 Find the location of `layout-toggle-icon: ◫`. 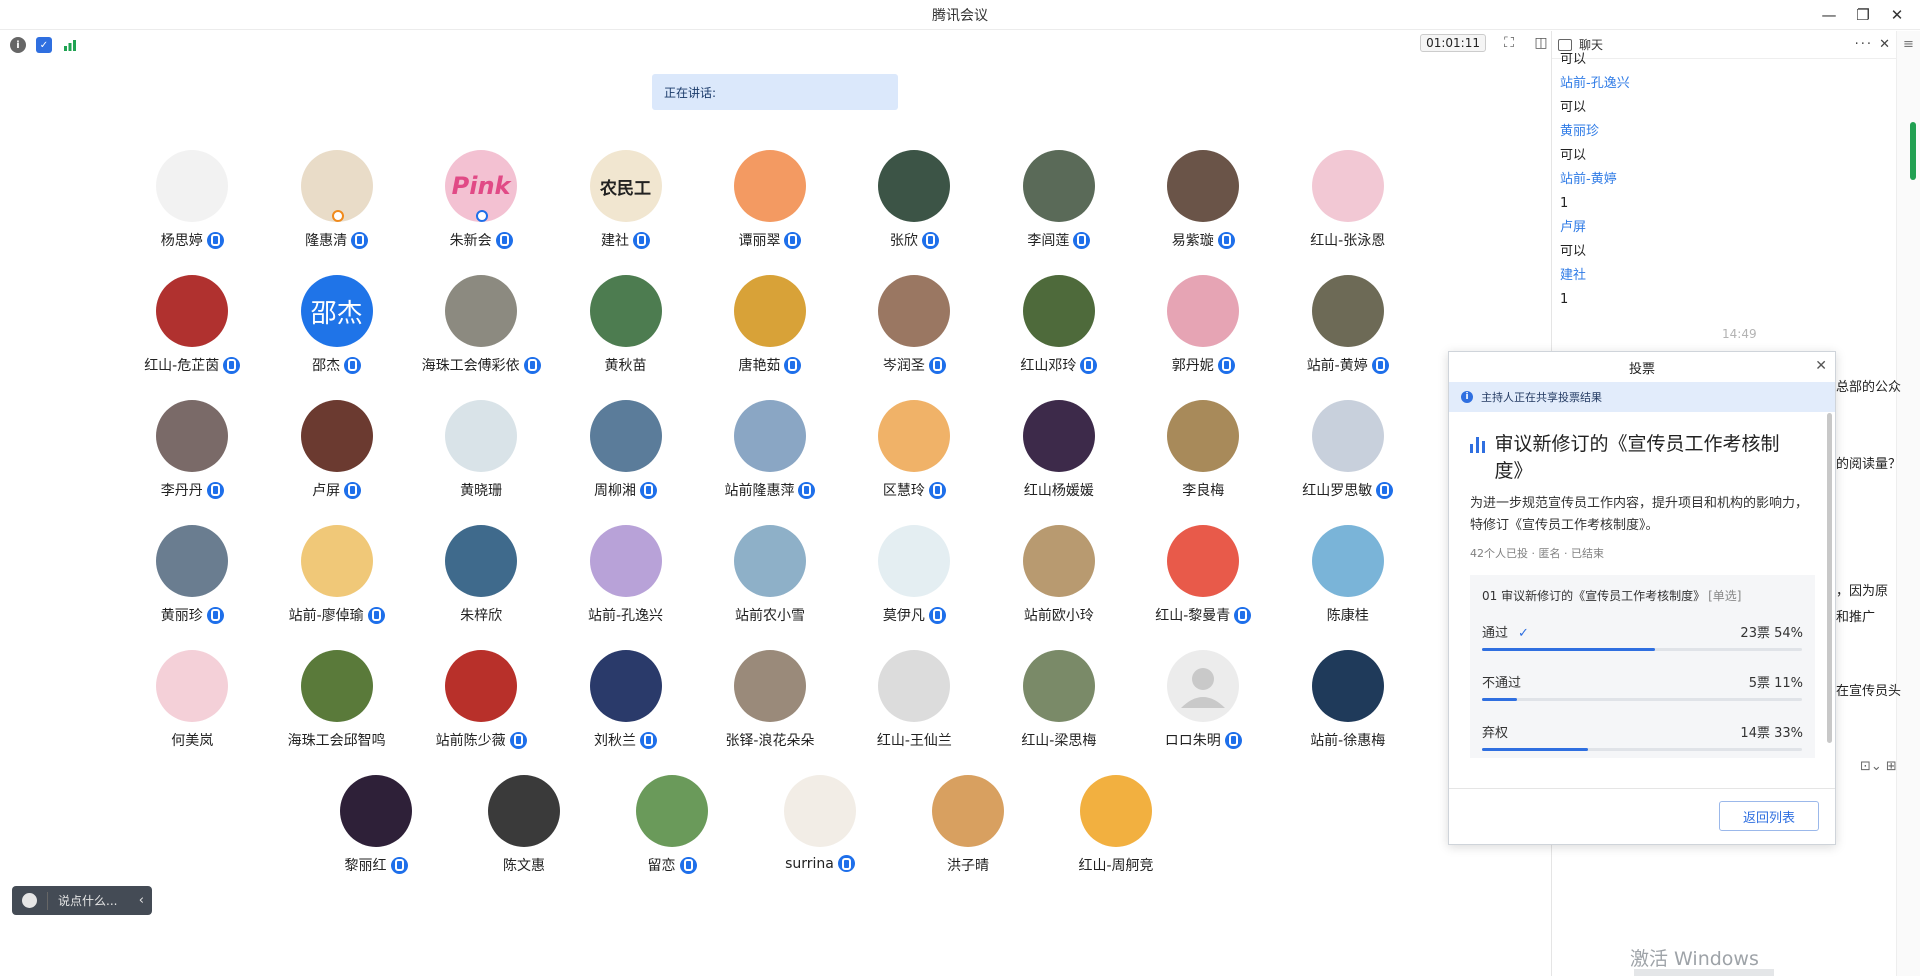

layout-toggle-icon: ◫ is located at coordinates (1541, 43).